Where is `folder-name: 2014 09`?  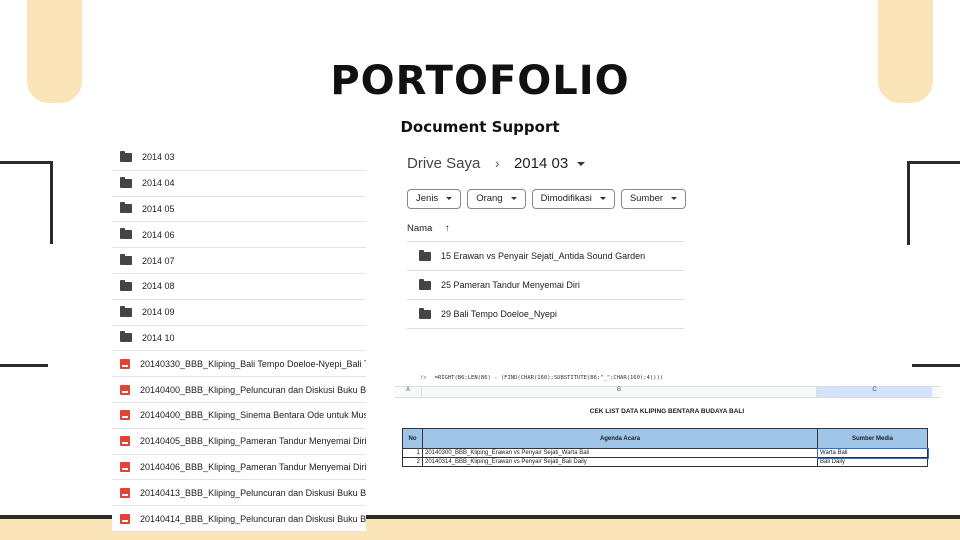
folder-name: 2014 09 is located at coordinates (158, 312).